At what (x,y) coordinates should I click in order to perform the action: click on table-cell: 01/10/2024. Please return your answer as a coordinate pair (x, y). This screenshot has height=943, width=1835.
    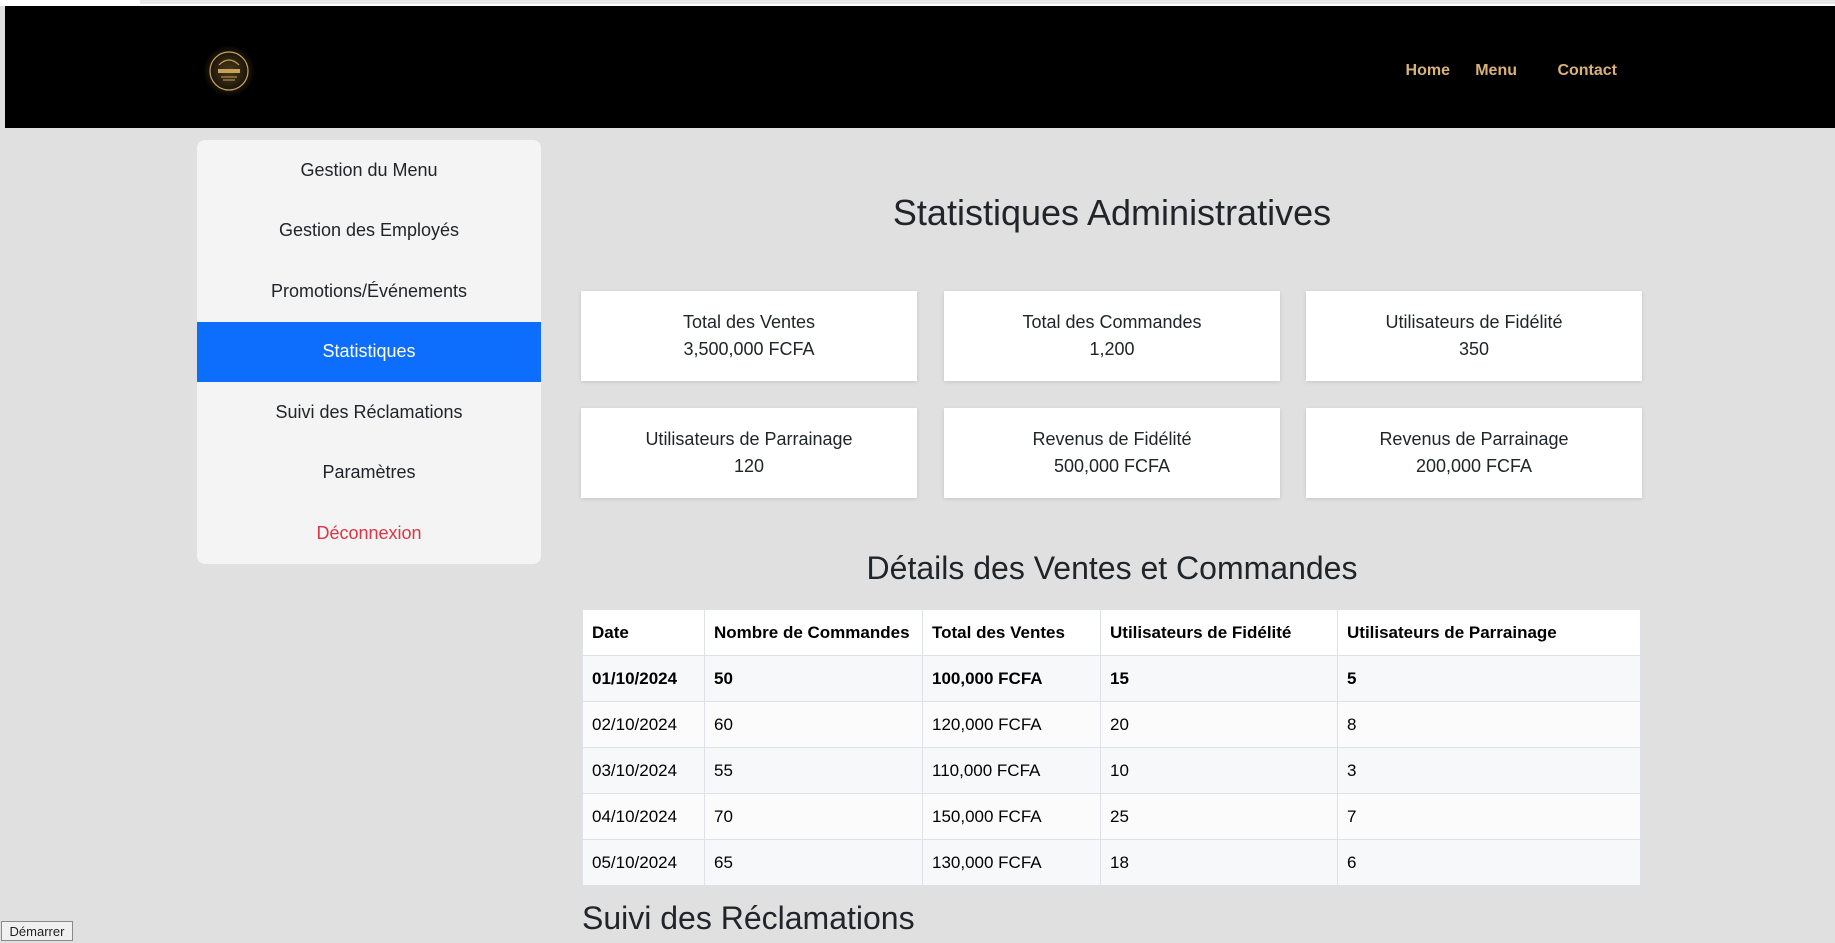
    Looking at the image, I should click on (643, 678).